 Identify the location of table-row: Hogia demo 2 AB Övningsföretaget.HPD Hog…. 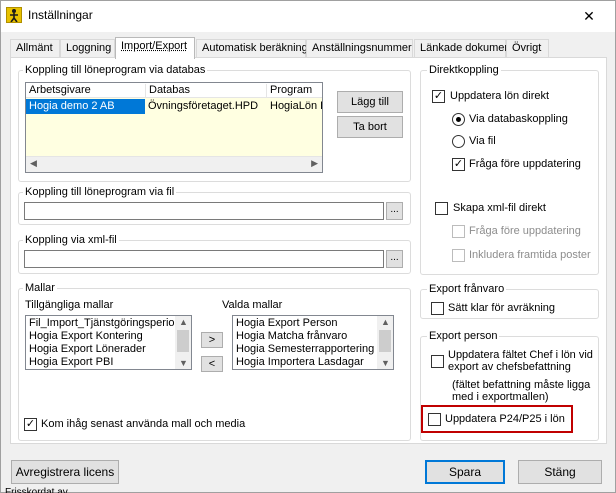
(174, 106).